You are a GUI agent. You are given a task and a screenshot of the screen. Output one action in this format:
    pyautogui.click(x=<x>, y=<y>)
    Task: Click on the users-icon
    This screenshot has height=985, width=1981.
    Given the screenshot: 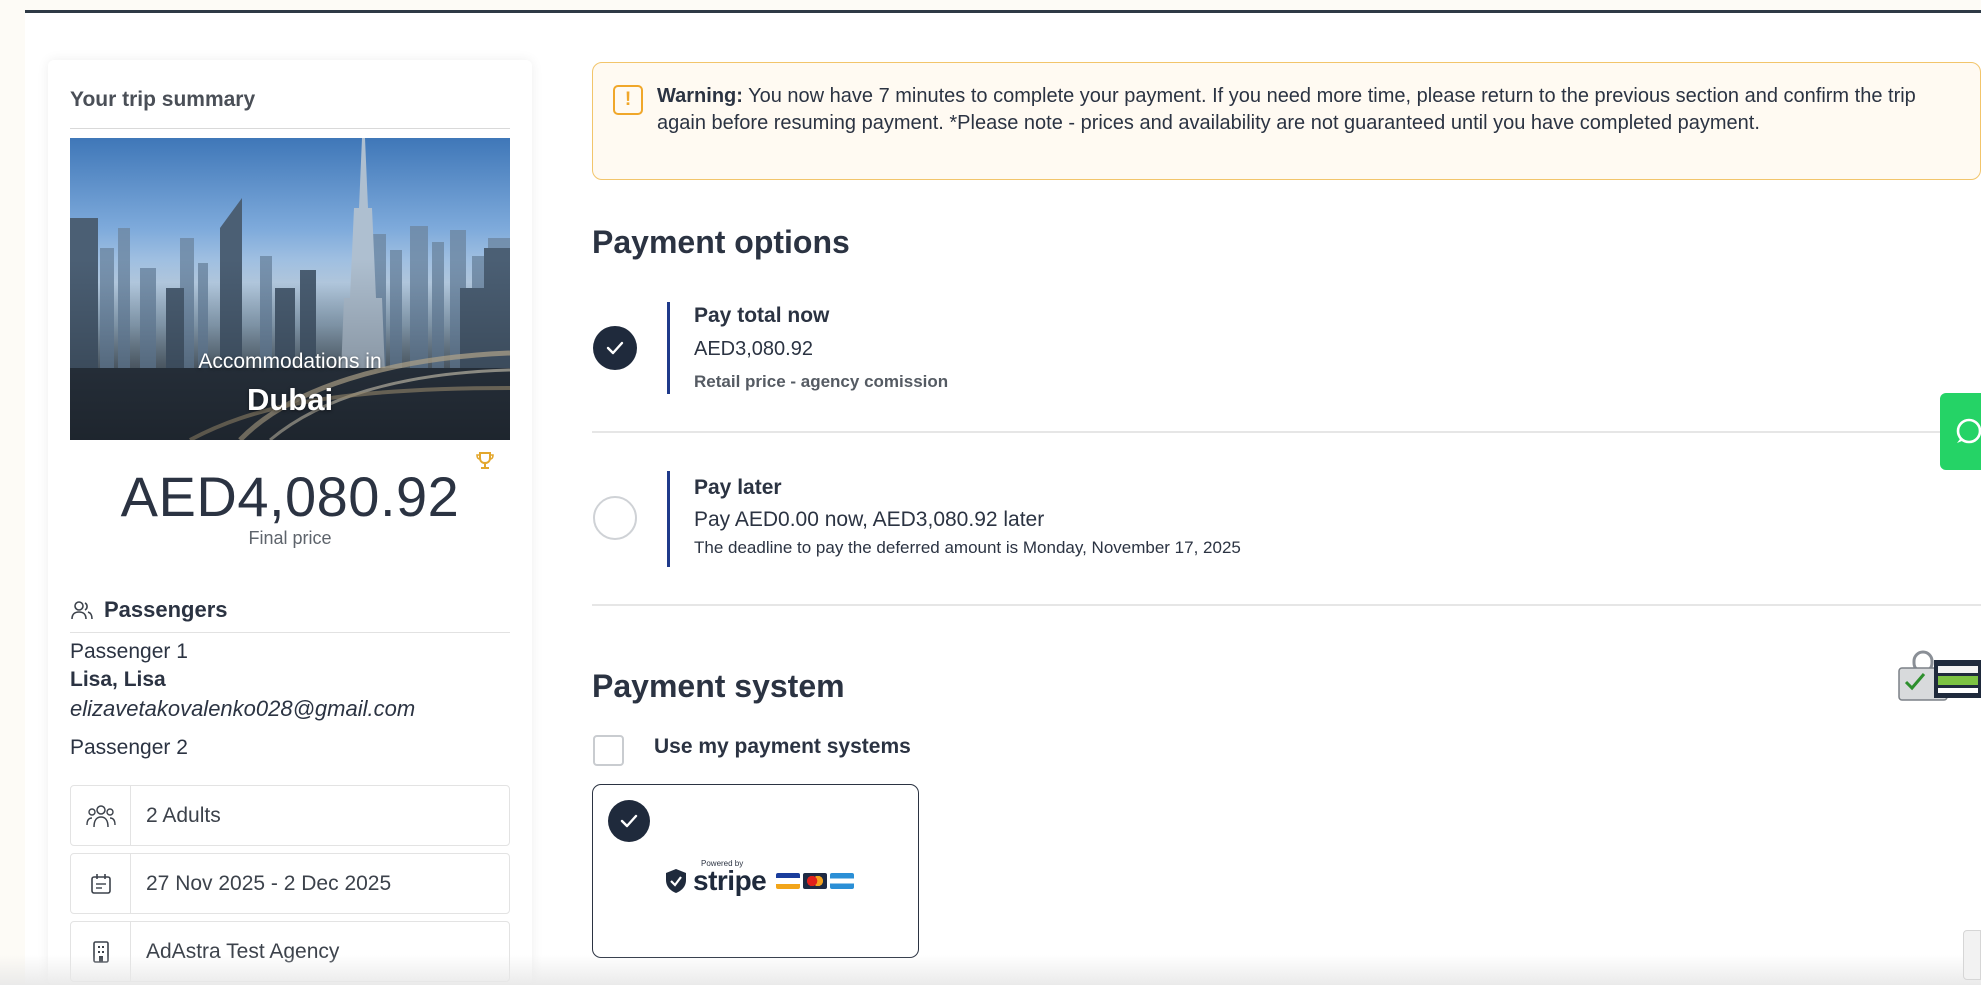 What is the action you would take?
    pyautogui.click(x=82, y=610)
    